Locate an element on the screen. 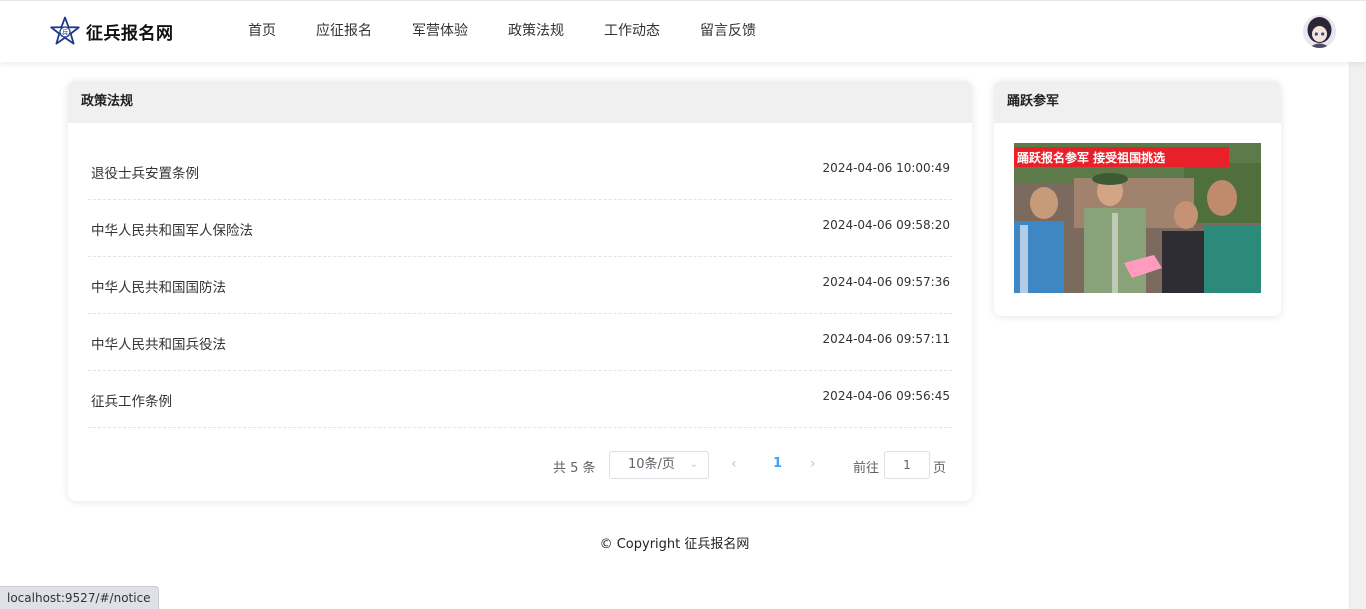 This screenshot has width=1366, height=609. top-header: 兵 征兵报名网 首页 应征报名 军营体验 政策法规 工作动态 留言反馈 is located at coordinates (683, 31).